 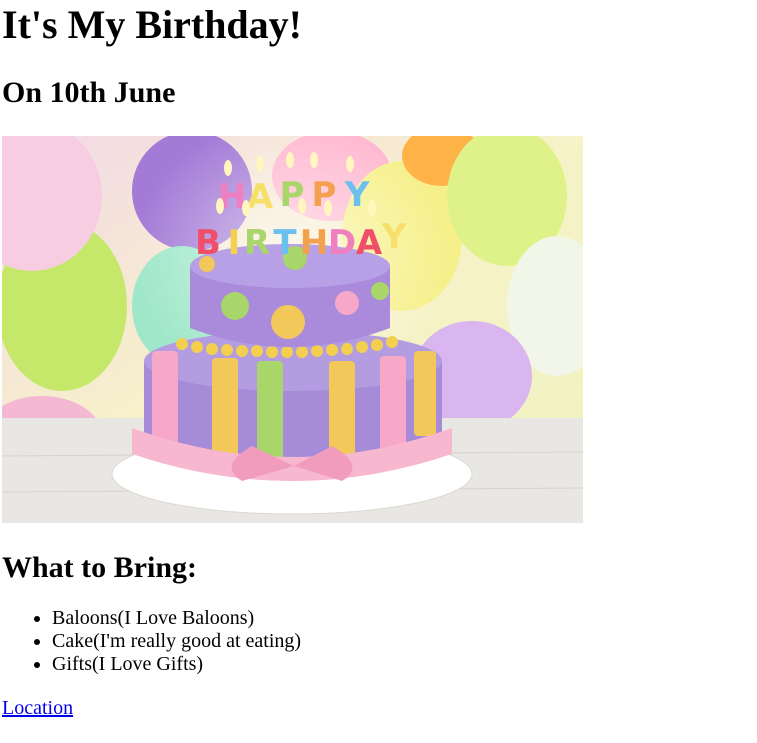 I want to click on svg-text: I, so click(x=234, y=243).